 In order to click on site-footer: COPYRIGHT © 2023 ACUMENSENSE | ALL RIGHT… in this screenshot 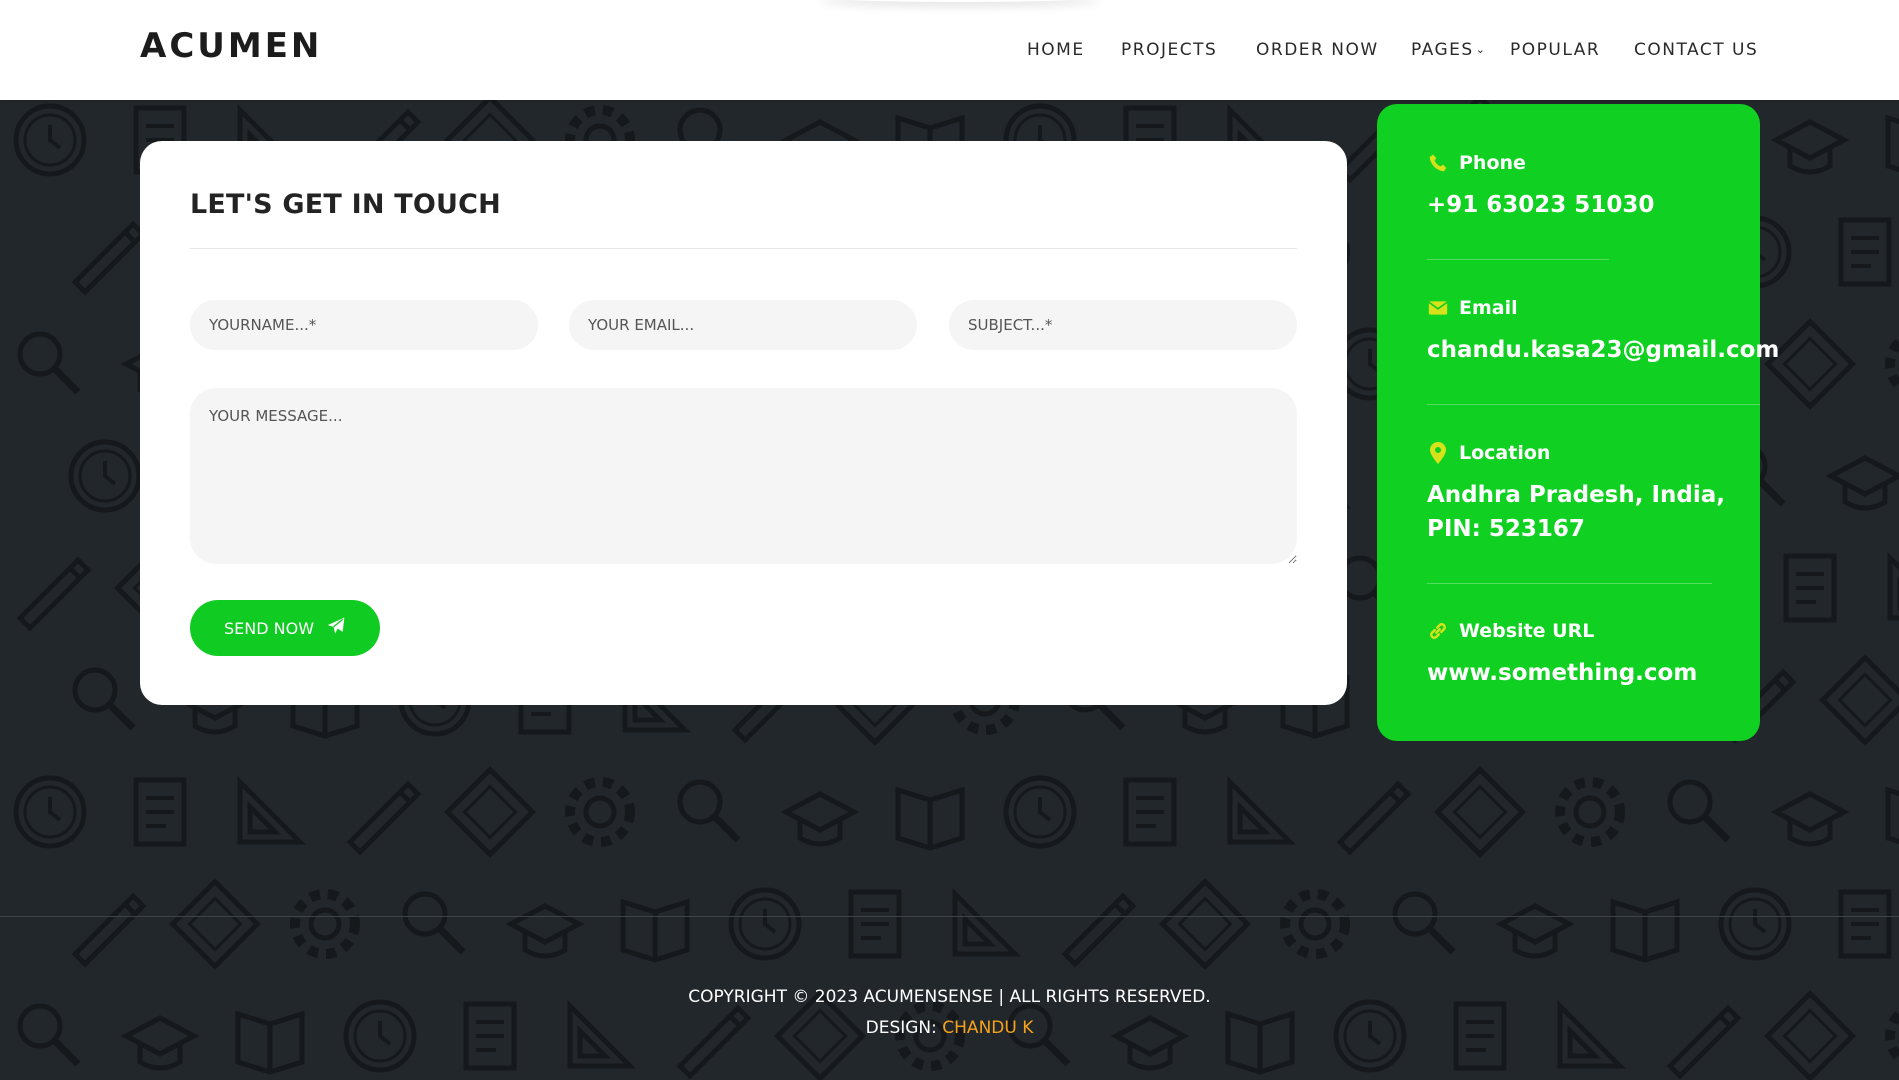, I will do `click(949, 1013)`.